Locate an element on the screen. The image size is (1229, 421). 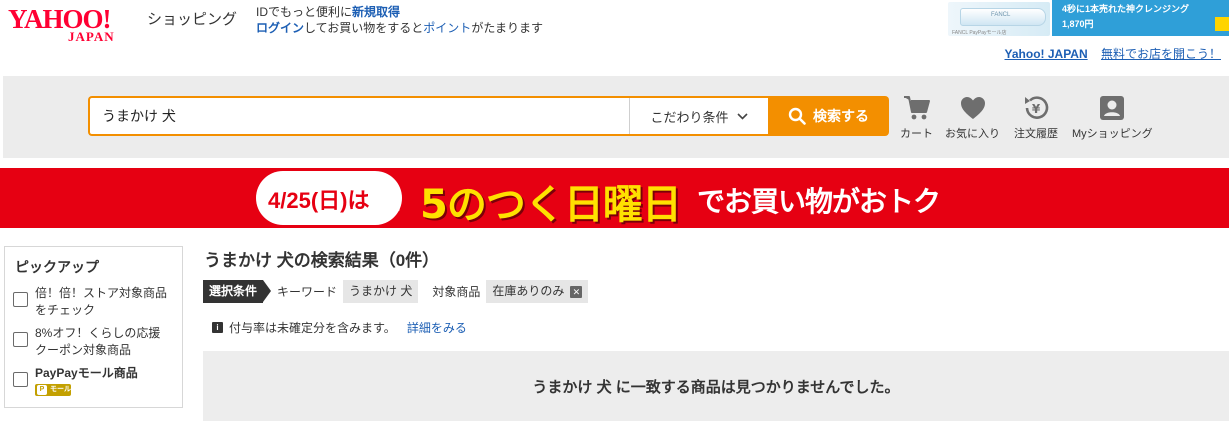
target-chip-label: 在庫ありのみ is located at coordinates (528, 291).